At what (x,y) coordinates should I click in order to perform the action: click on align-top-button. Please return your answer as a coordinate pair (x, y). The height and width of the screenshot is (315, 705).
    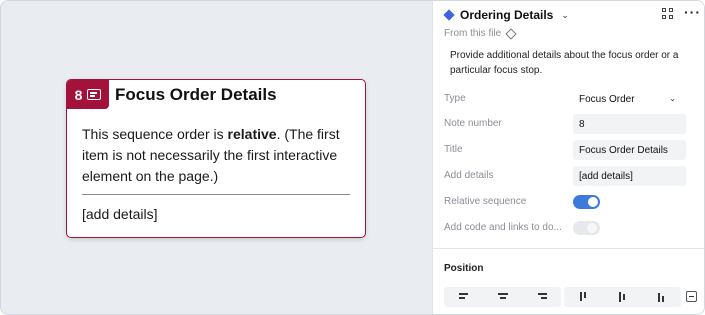
    Looking at the image, I should click on (583, 297).